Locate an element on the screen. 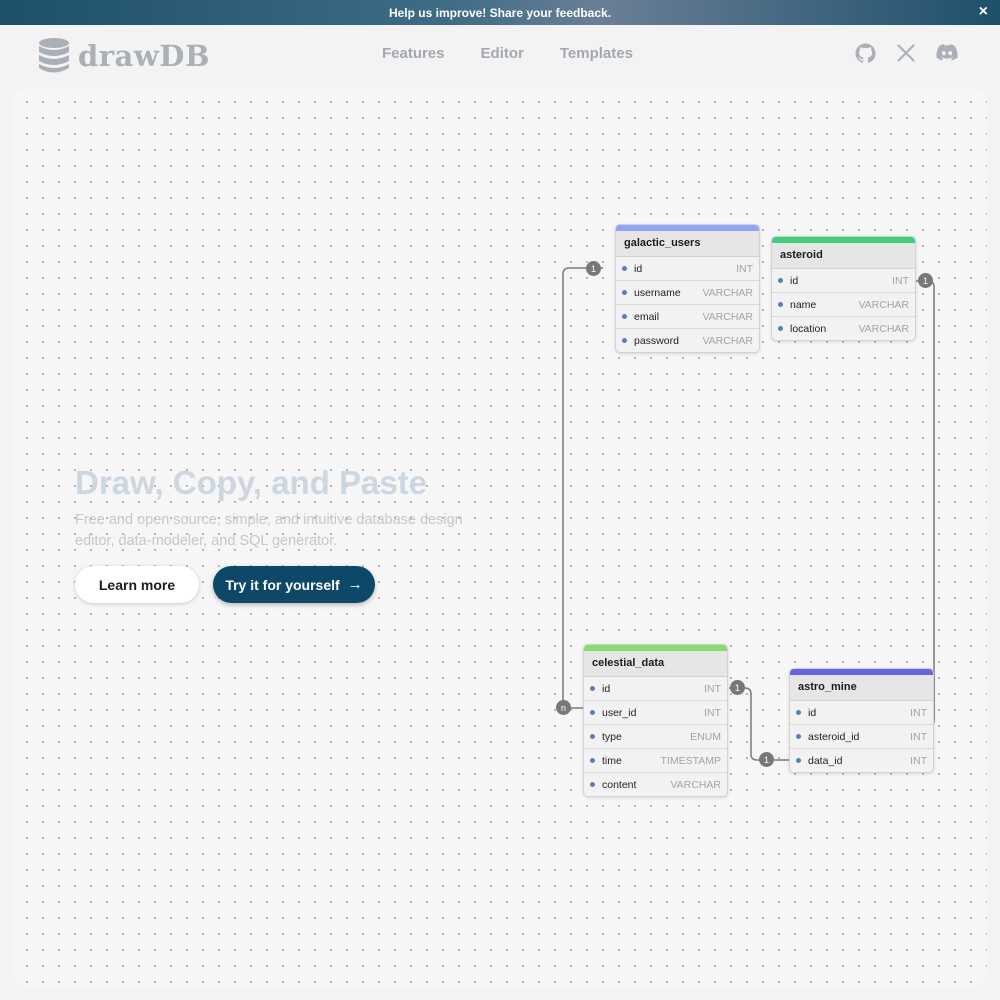  field-name: name is located at coordinates (803, 304).